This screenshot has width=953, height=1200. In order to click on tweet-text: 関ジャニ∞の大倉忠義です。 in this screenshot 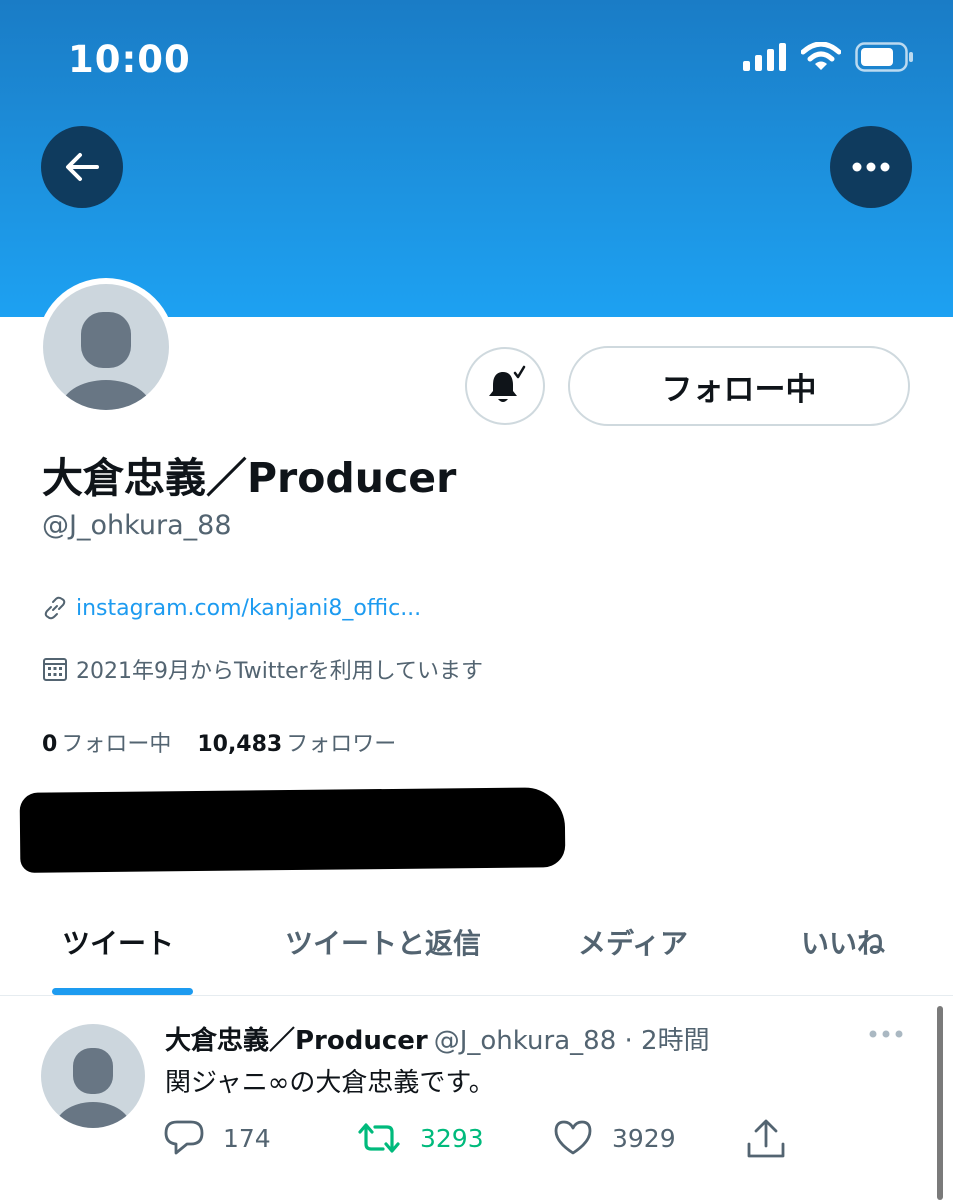, I will do `click(330, 1083)`.